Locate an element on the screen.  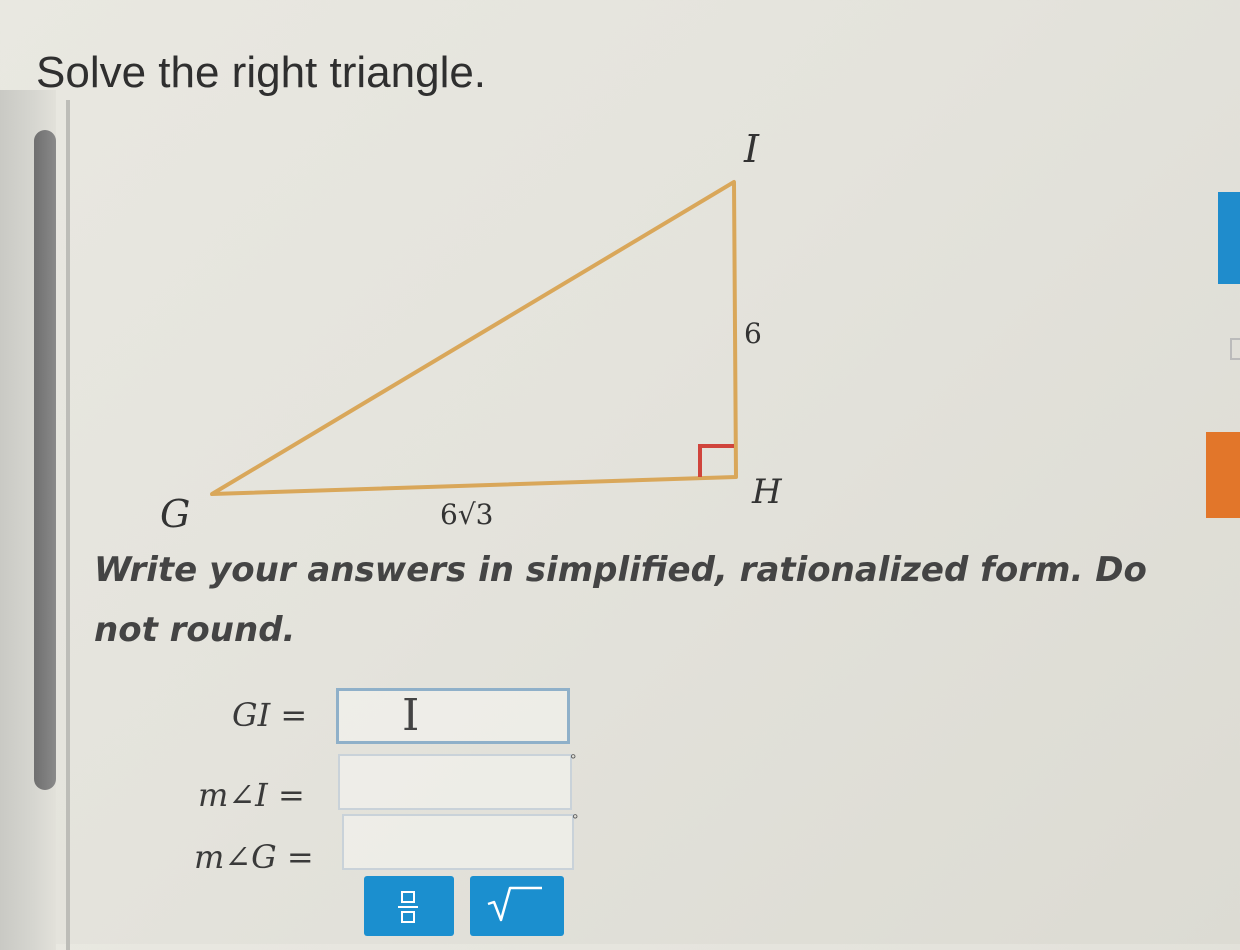
sqrt-button is located at coordinates (517, 906).